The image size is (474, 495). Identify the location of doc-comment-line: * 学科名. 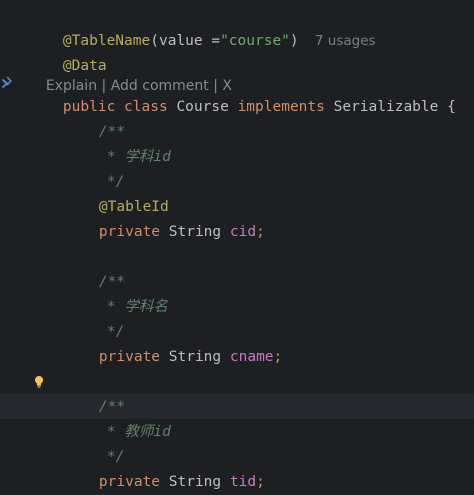
(120, 292).